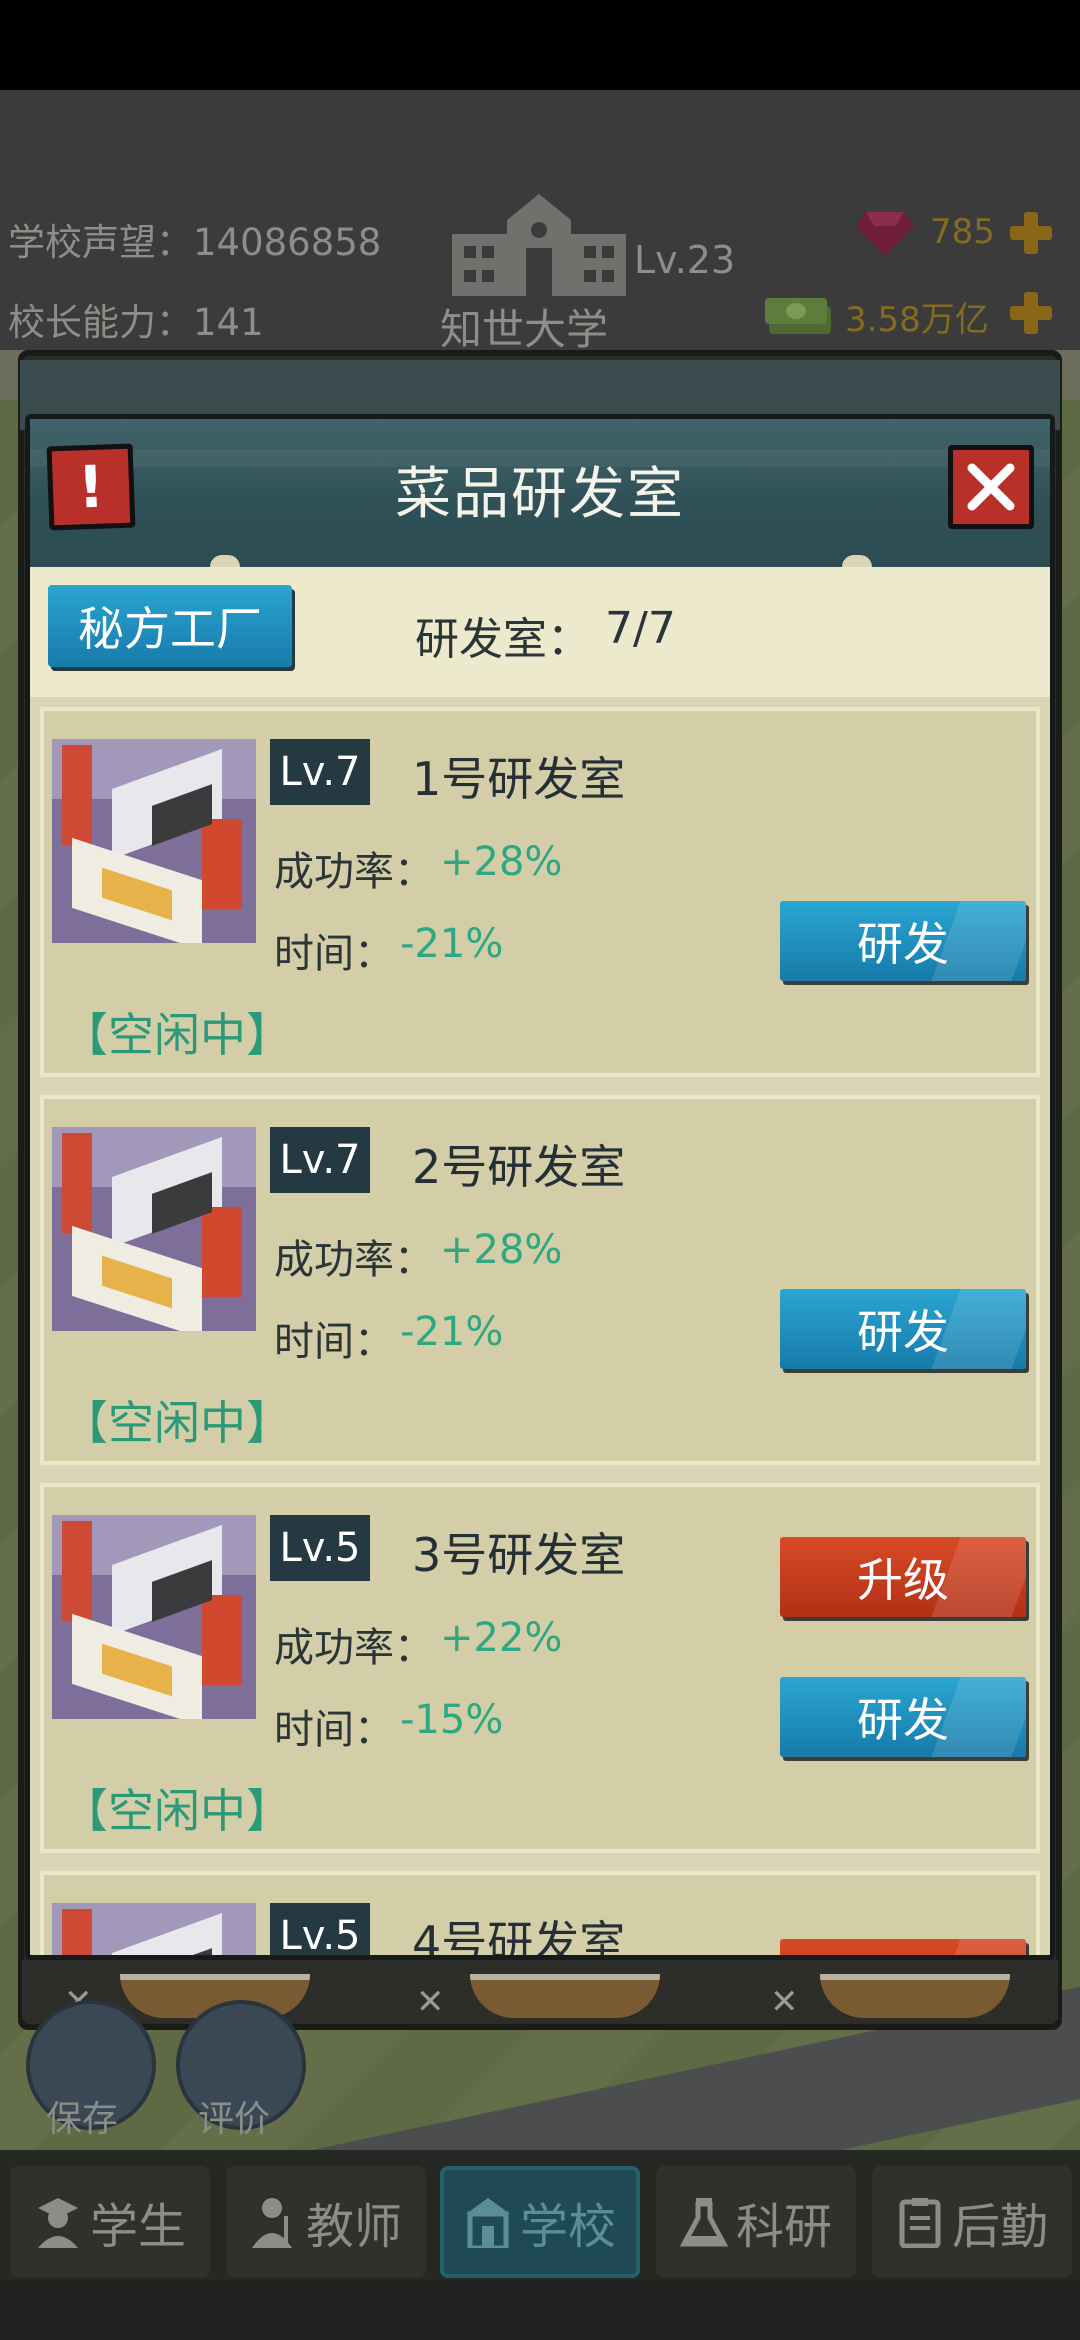  I want to click on room-name: 2号研发室, so click(519, 1167).